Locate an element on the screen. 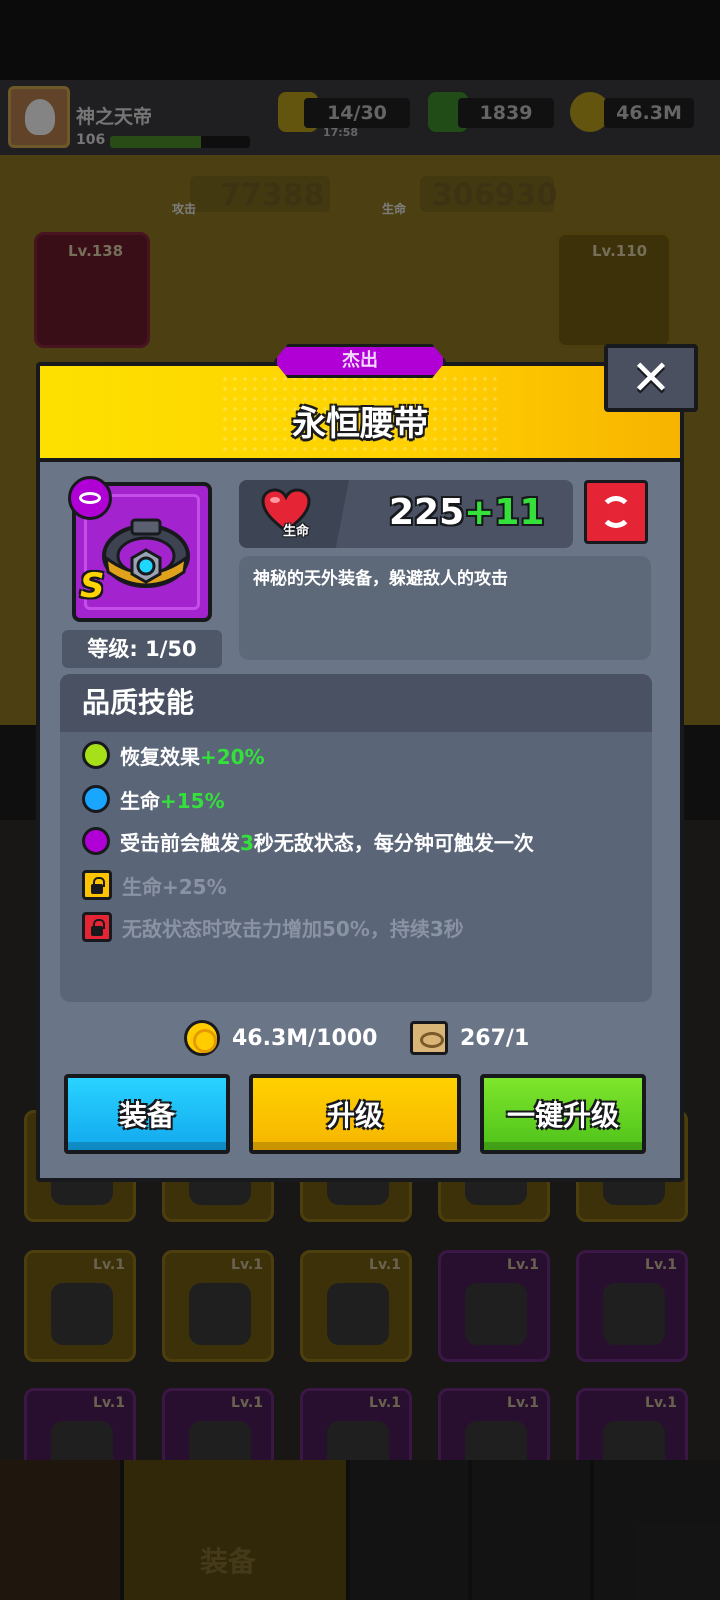 This screenshot has width=720, height=1600. quality-skill: 恢复效果+20% is located at coordinates (173, 755).